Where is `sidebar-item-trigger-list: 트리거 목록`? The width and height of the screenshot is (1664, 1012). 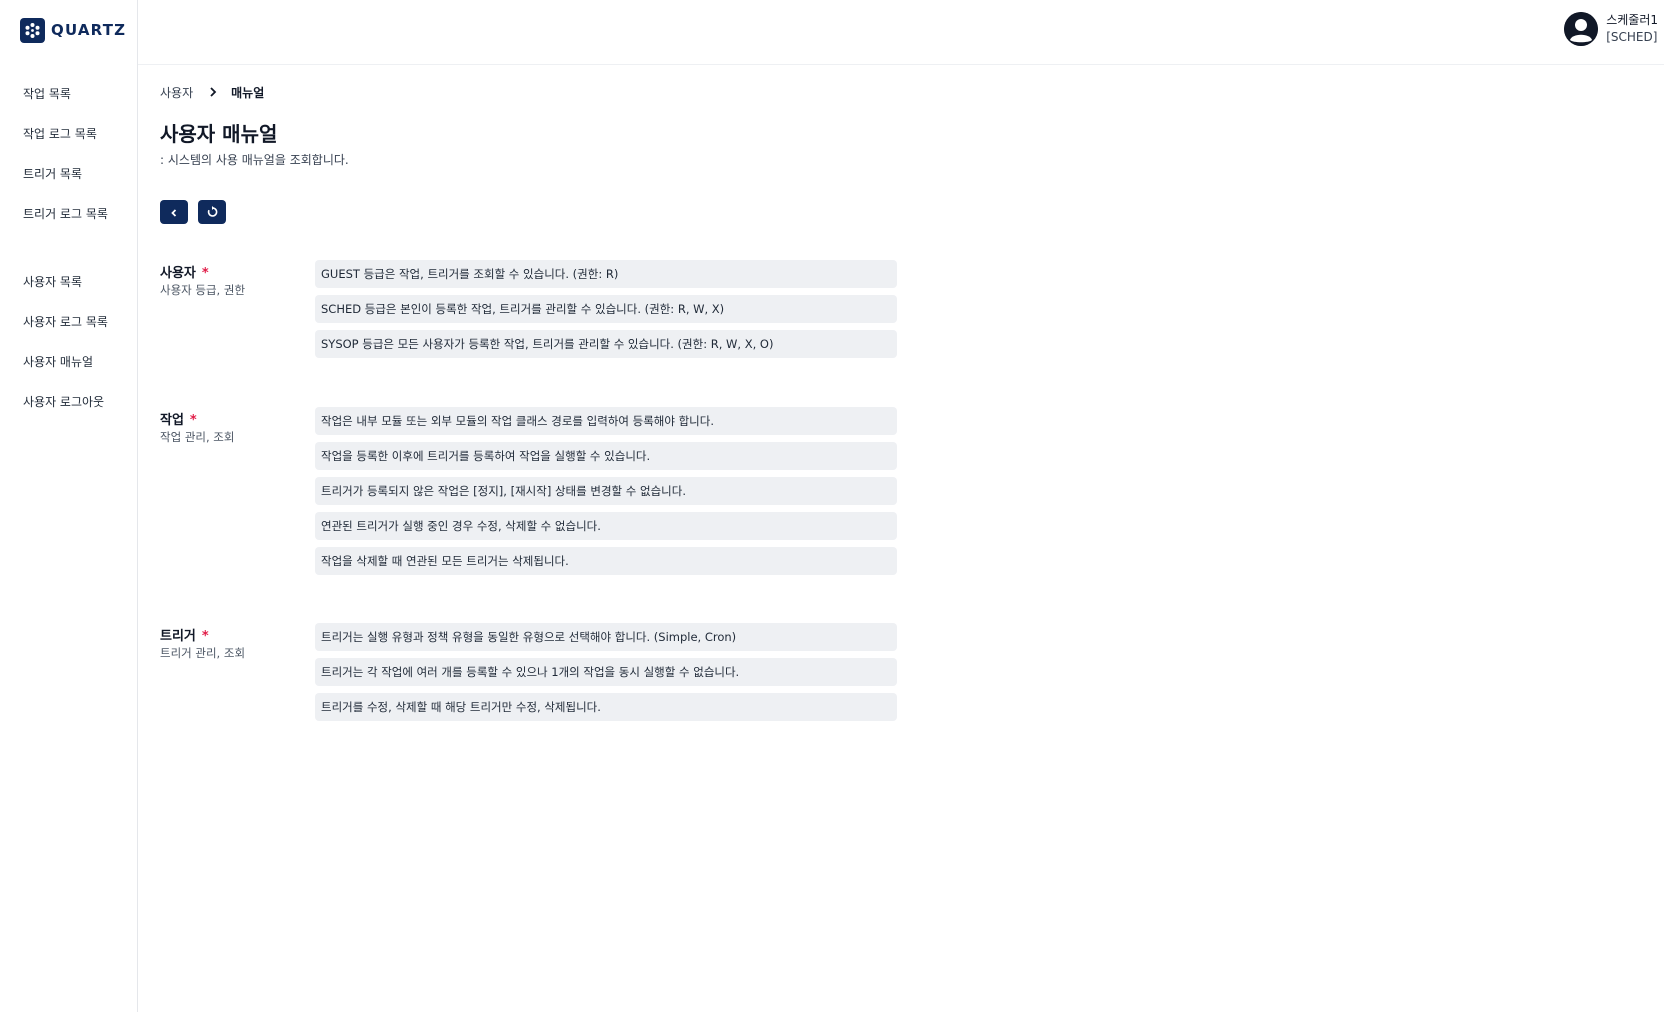
sidebar-item-trigger-list: 트리거 목록 is located at coordinates (52, 173).